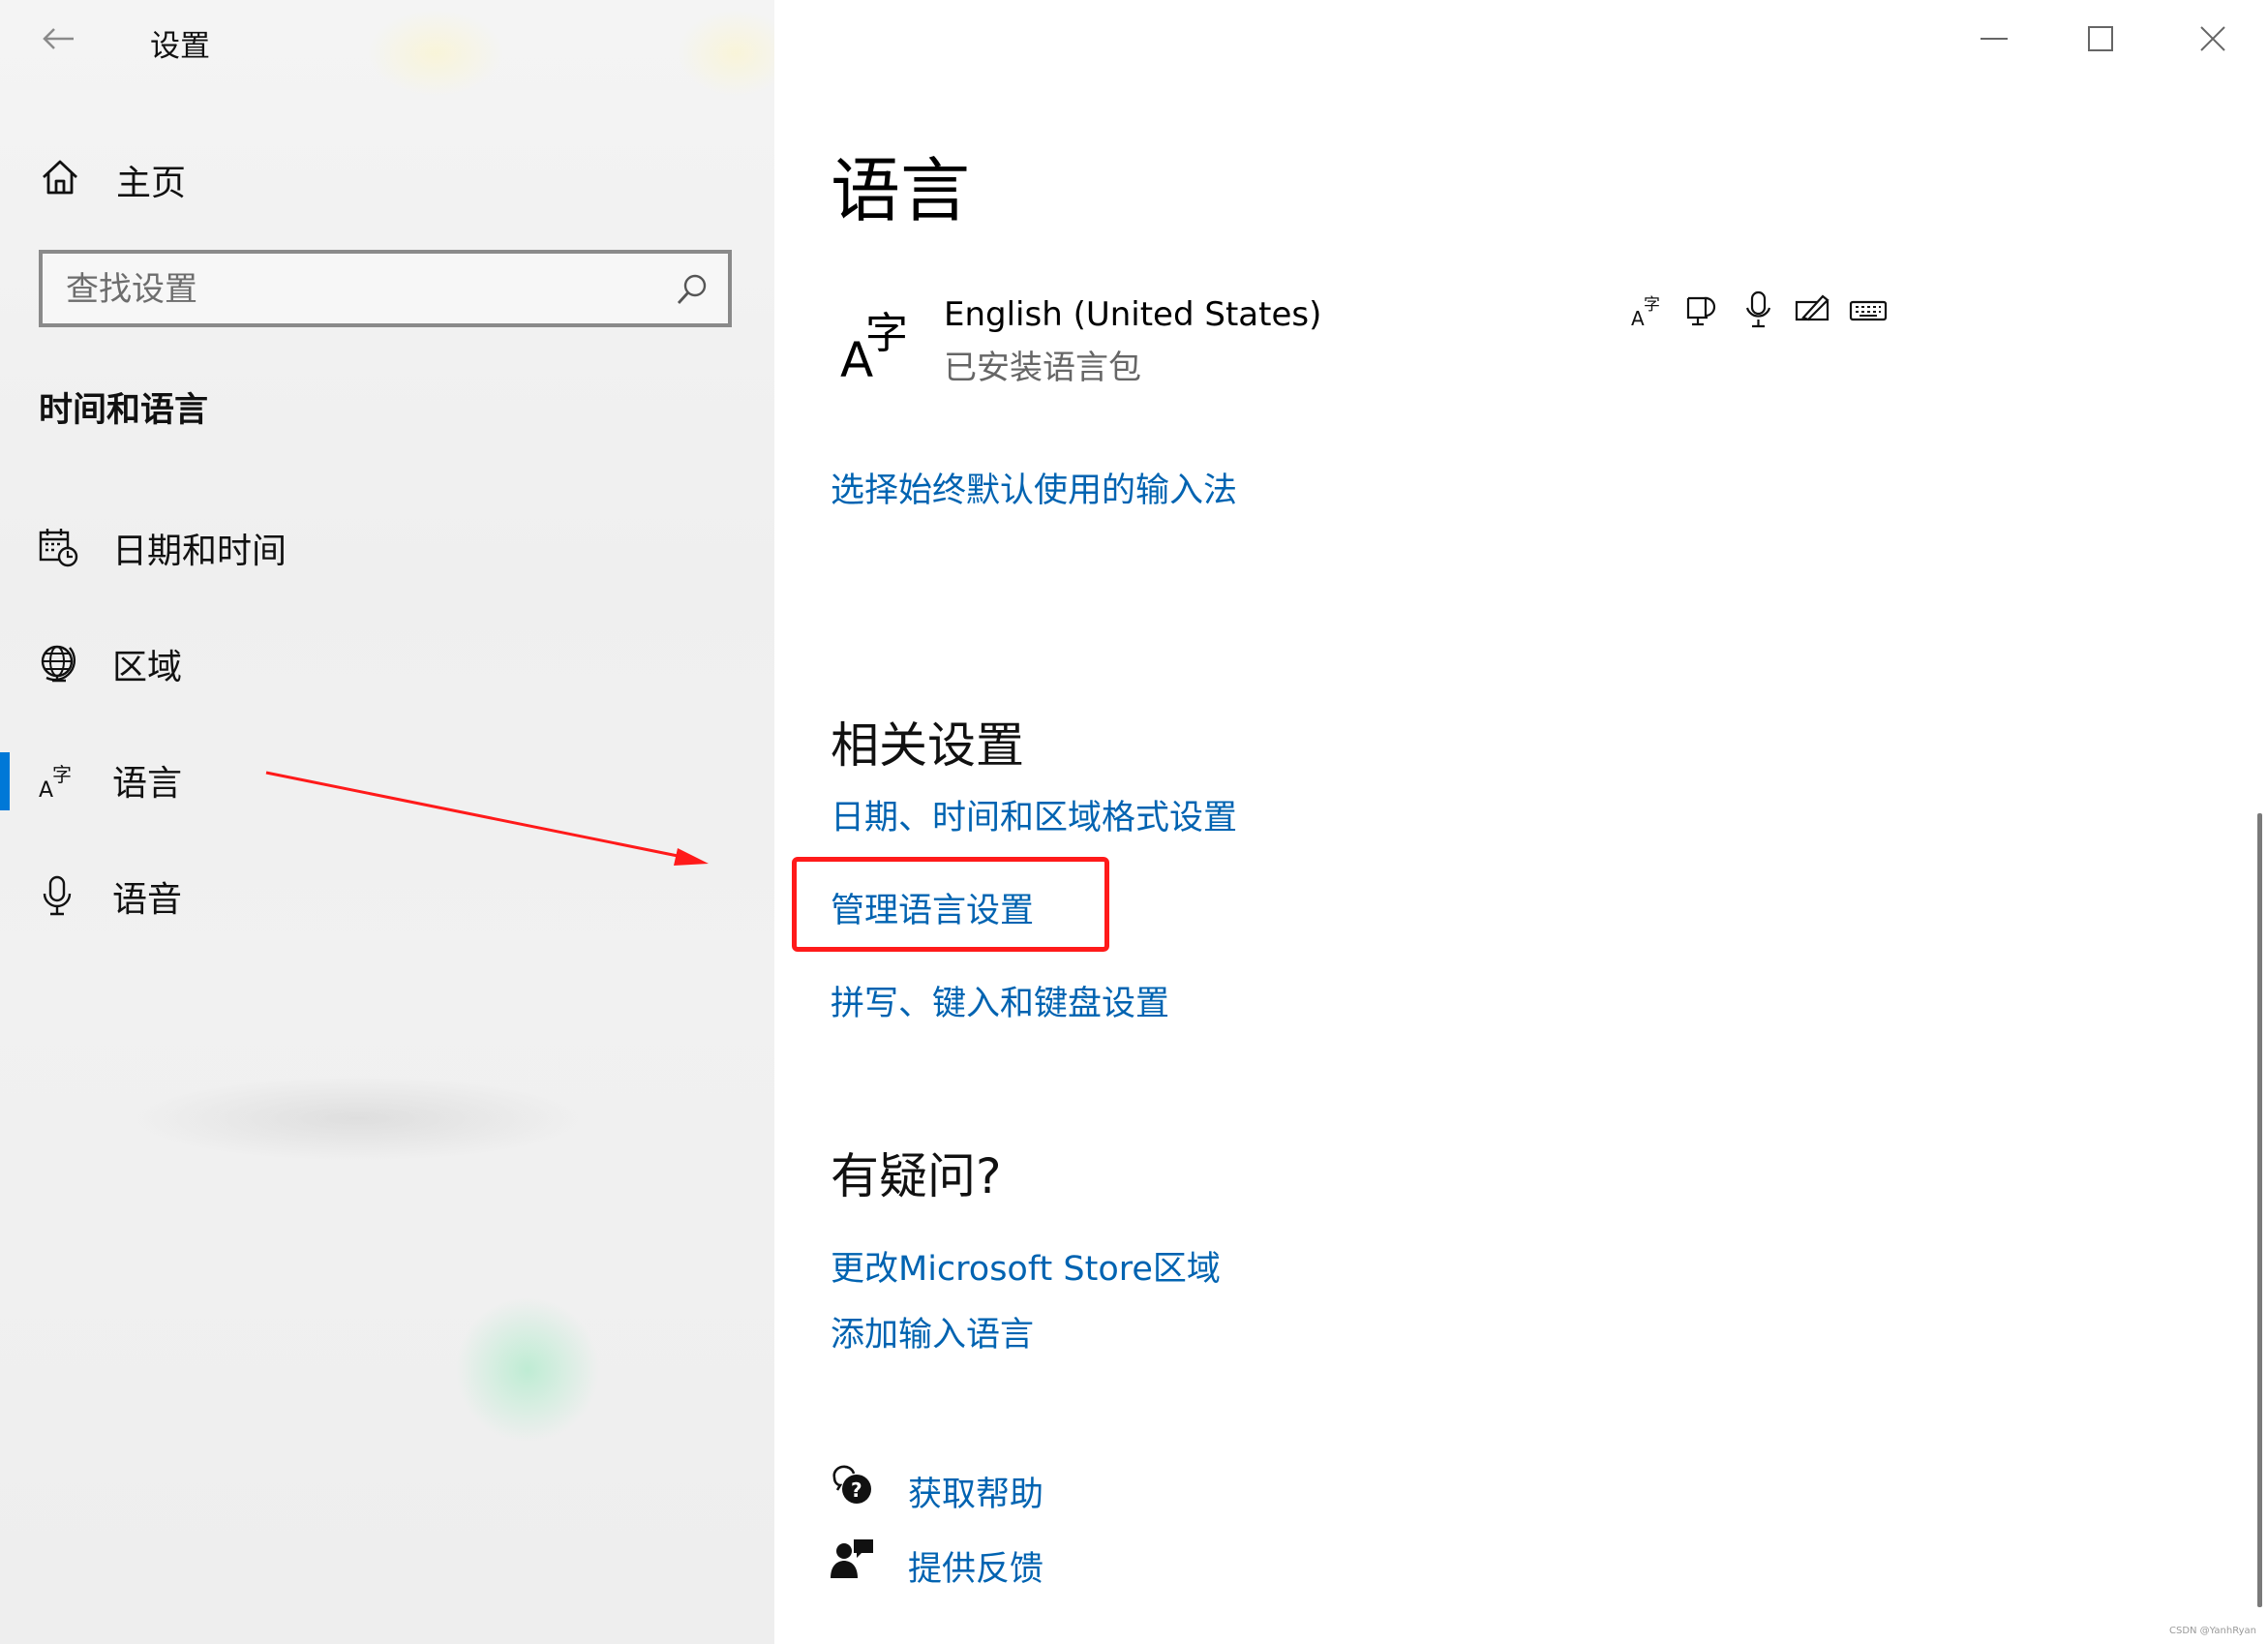 The image size is (2268, 1644). What do you see at coordinates (58, 548) in the screenshot?
I see `calendar-clock-icon` at bounding box center [58, 548].